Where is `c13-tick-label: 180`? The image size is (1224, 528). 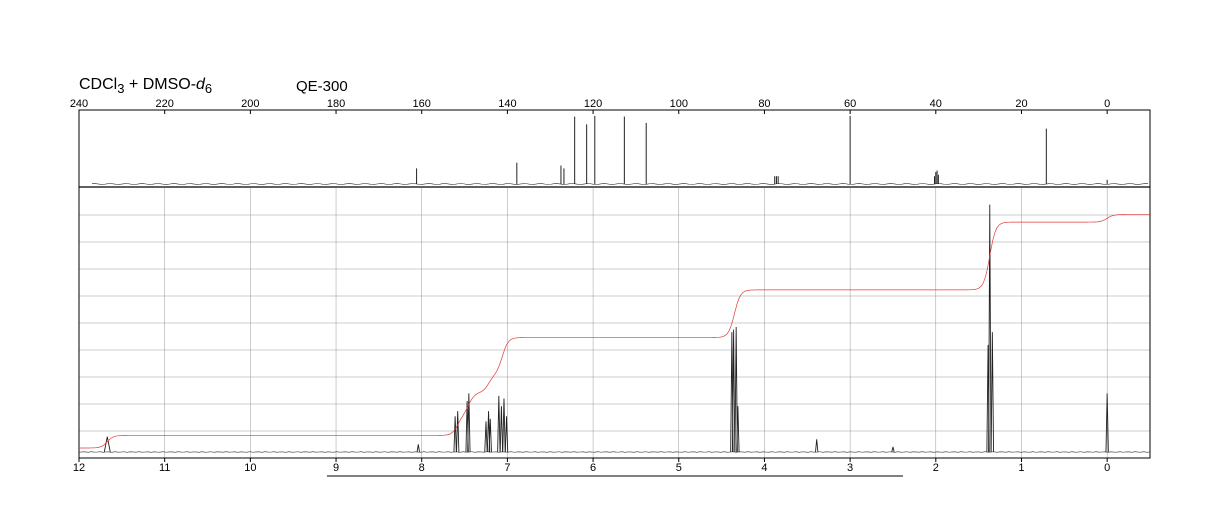 c13-tick-label: 180 is located at coordinates (336, 104).